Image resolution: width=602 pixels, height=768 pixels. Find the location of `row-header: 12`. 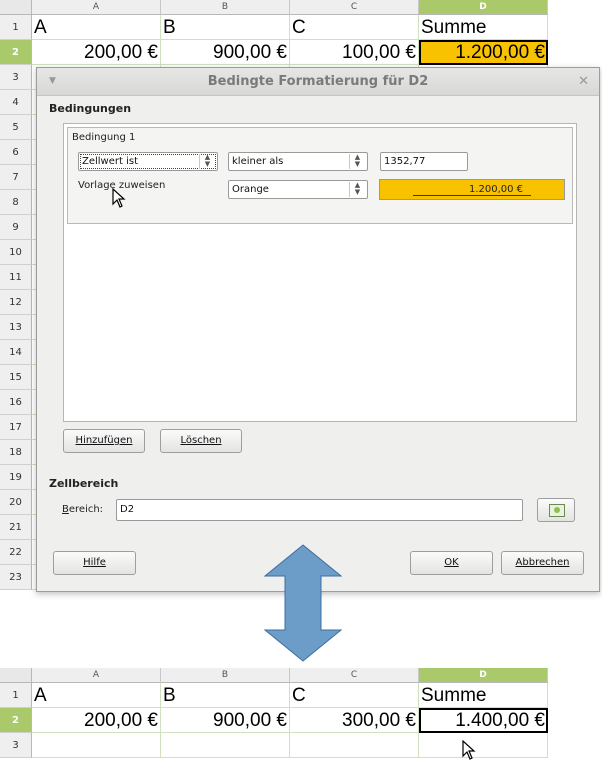

row-header: 12 is located at coordinates (16, 302).